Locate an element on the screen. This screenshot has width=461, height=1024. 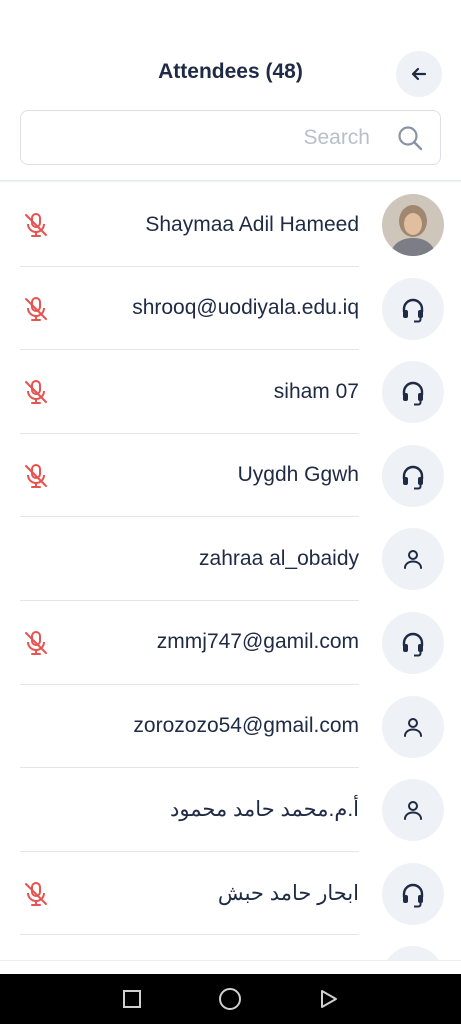
home-button is located at coordinates (230, 999).